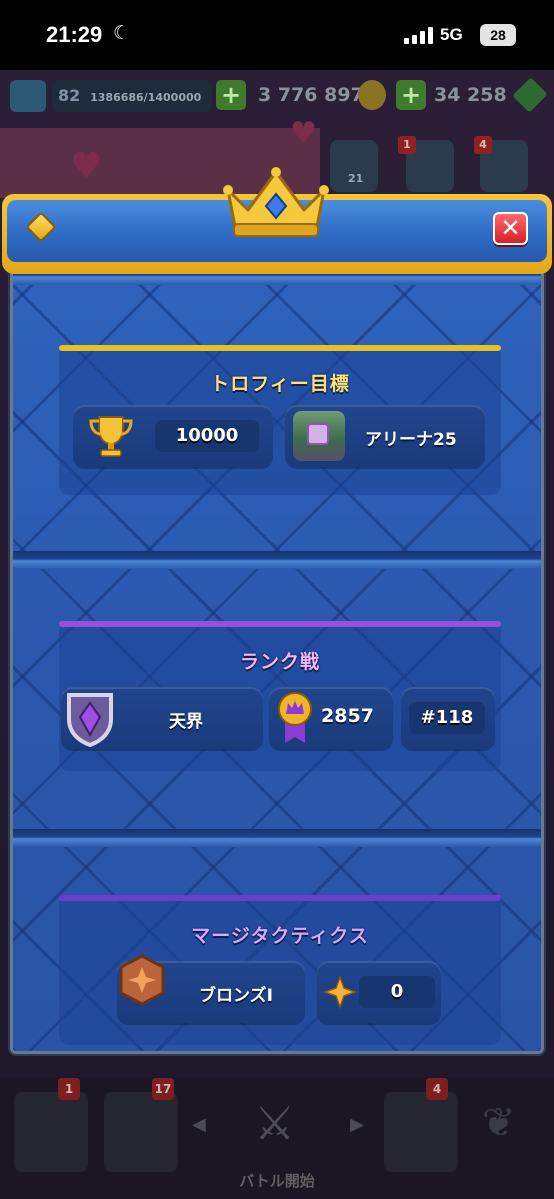 This screenshot has height=1199, width=554. What do you see at coordinates (498, 35) in the screenshot?
I see `battery-icon: 28` at bounding box center [498, 35].